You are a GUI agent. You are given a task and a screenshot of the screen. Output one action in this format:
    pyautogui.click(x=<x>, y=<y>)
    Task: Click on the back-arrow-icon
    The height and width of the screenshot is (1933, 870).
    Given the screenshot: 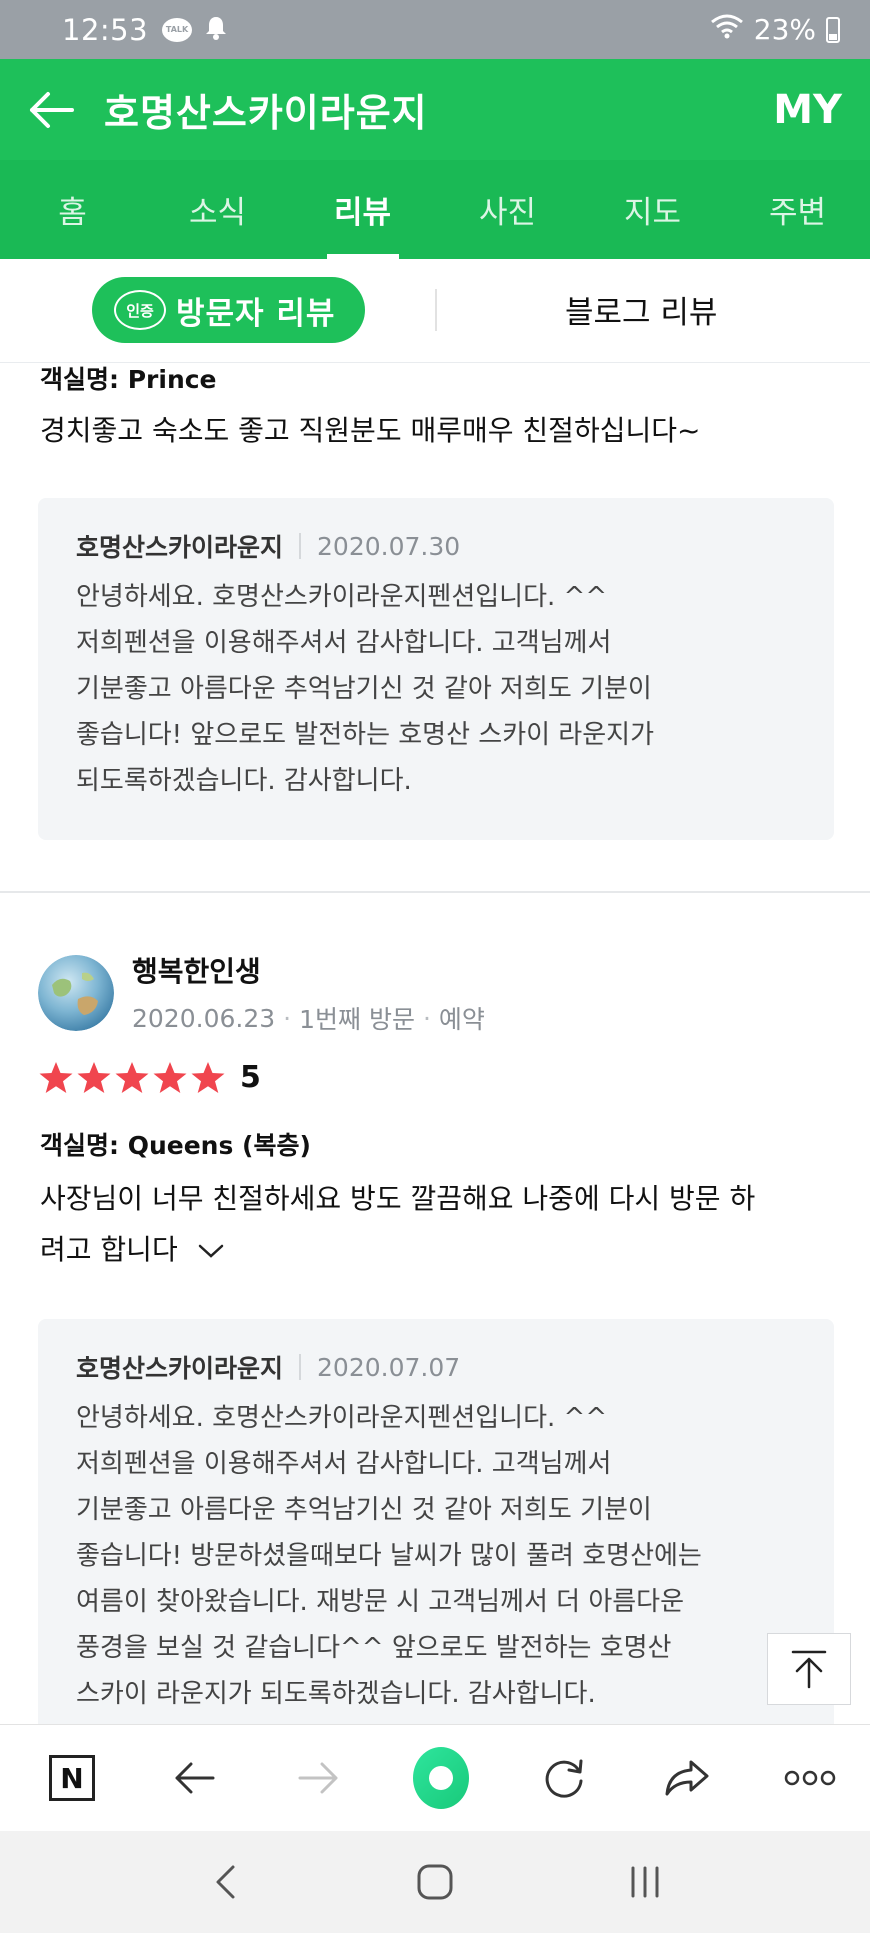 What is the action you would take?
    pyautogui.click(x=51, y=110)
    